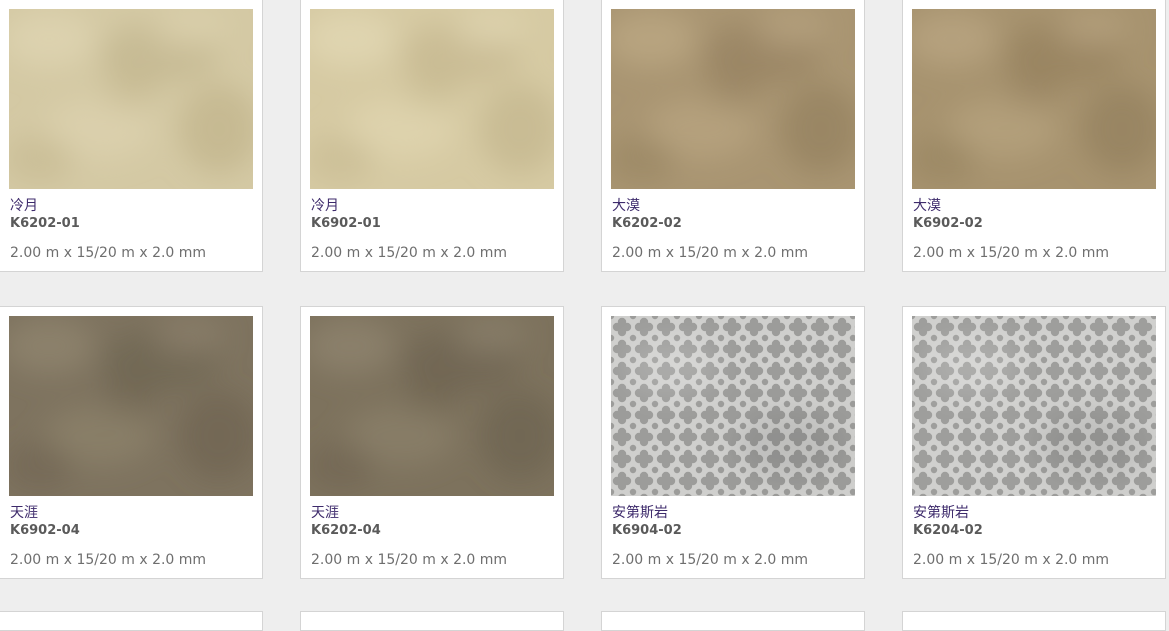 Image resolution: width=1169 pixels, height=631 pixels. I want to click on product-card: 冷月 K6202-01 2.00 m x 15/20 m x 2.0 mm, so click(131, 136).